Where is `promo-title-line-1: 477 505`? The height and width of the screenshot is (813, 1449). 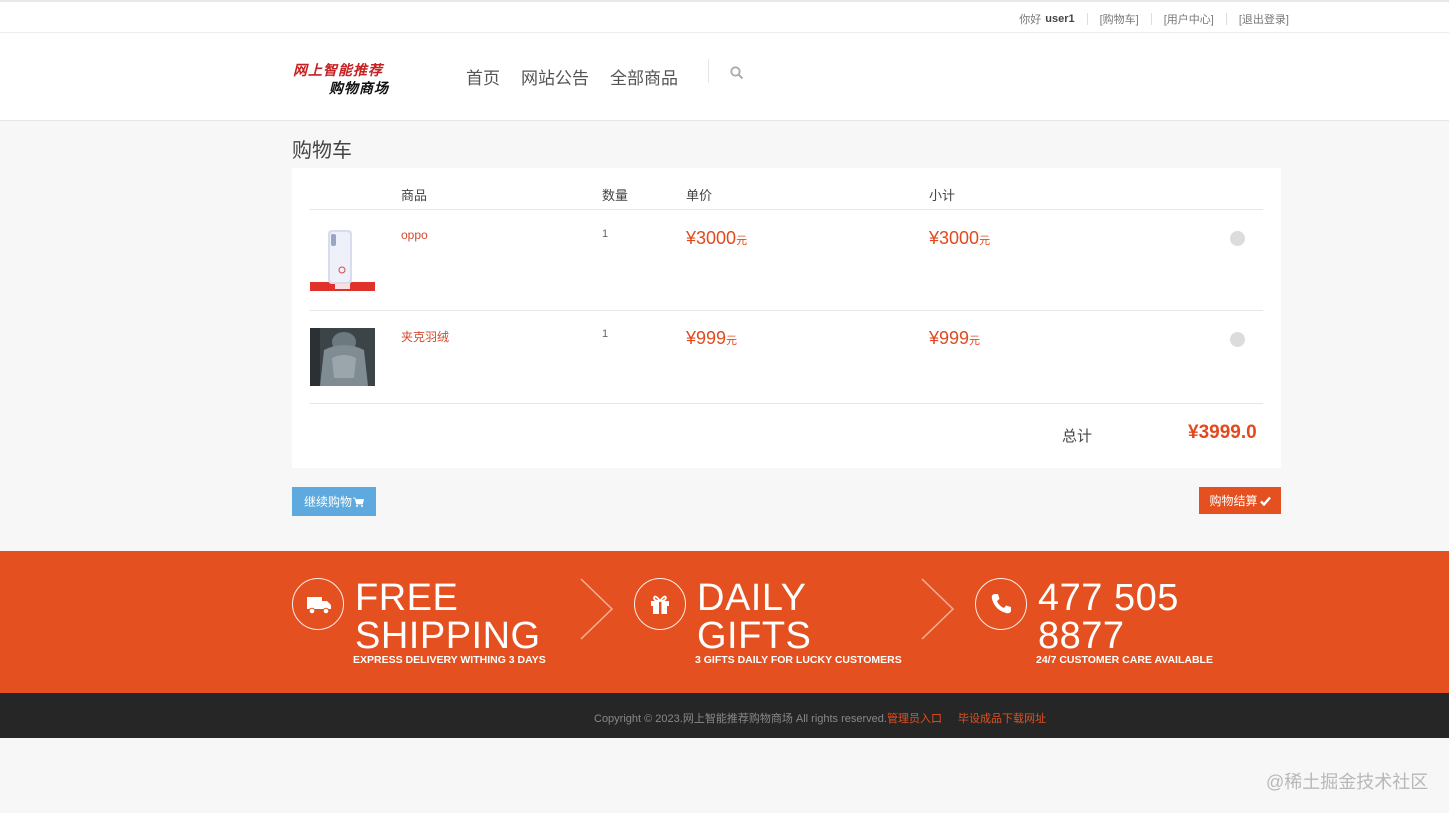 promo-title-line-1: 477 505 is located at coordinates (1108, 598).